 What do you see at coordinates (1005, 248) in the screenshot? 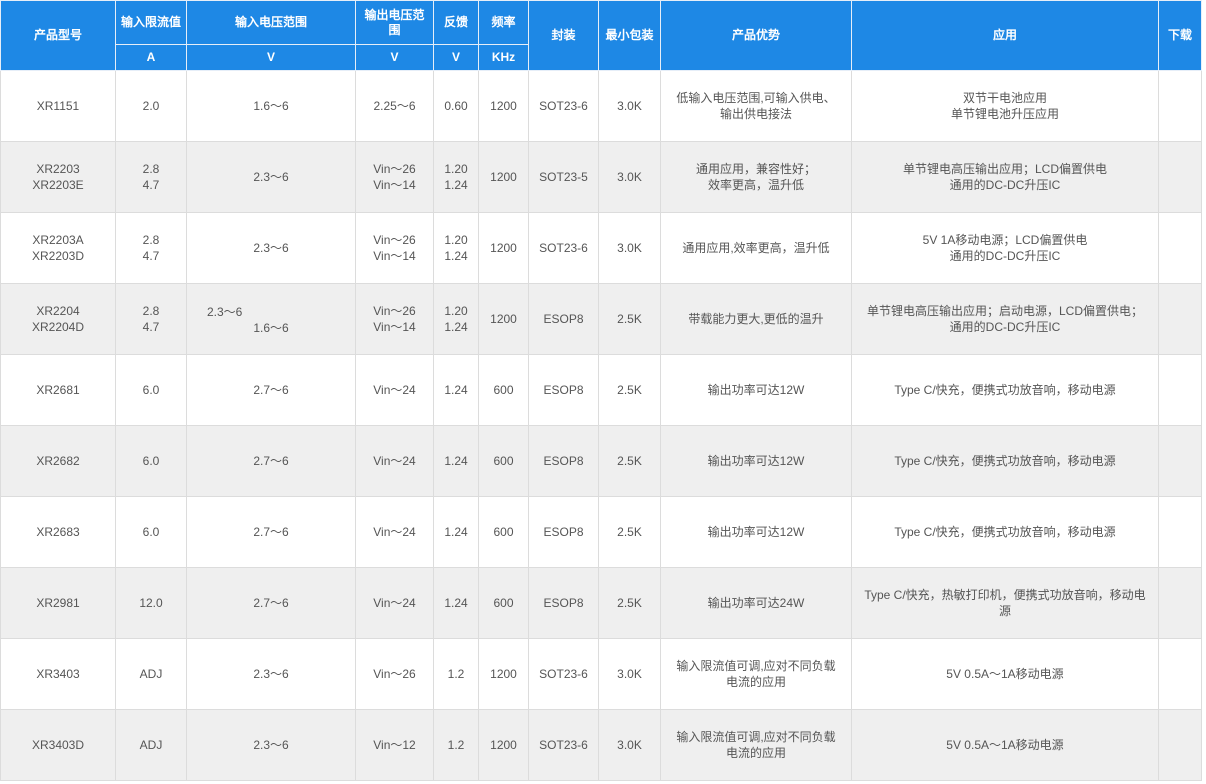
I see `cell-application: 5V 1A移动电源；LCD偏置供电 通用的DC-DC升压IC` at bounding box center [1005, 248].